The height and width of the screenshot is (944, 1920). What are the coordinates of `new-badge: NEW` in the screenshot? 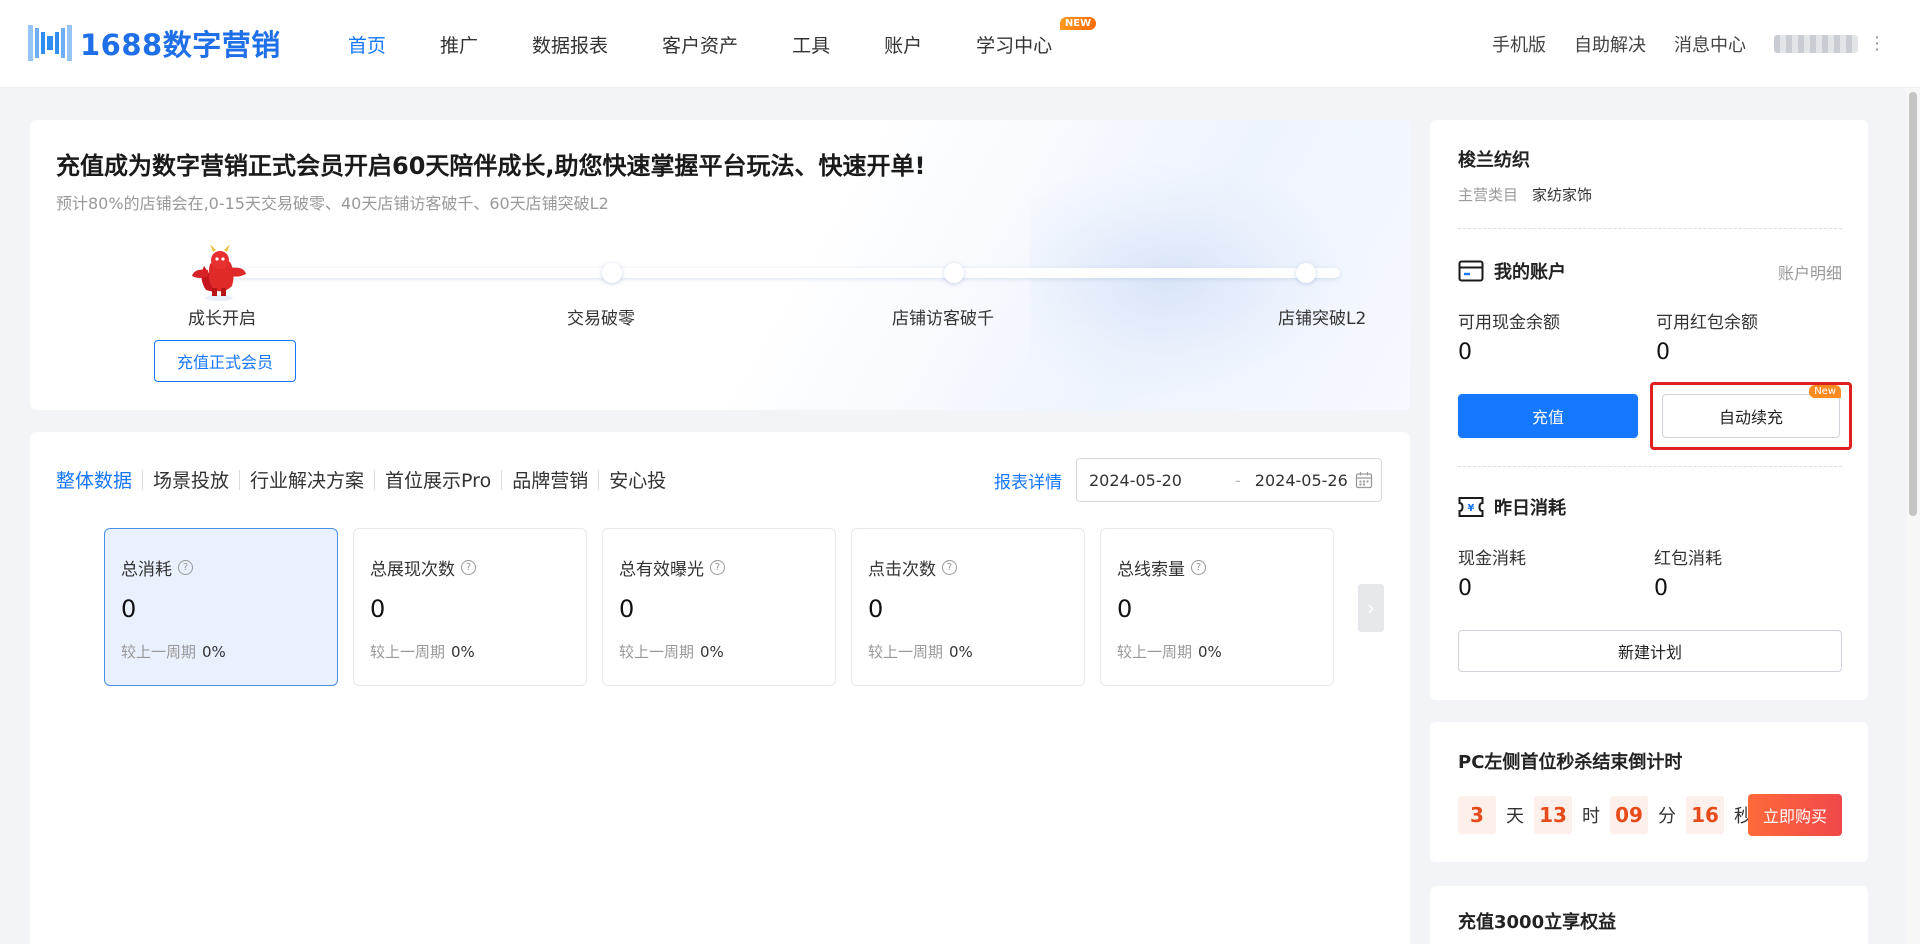 It's located at (1078, 23).